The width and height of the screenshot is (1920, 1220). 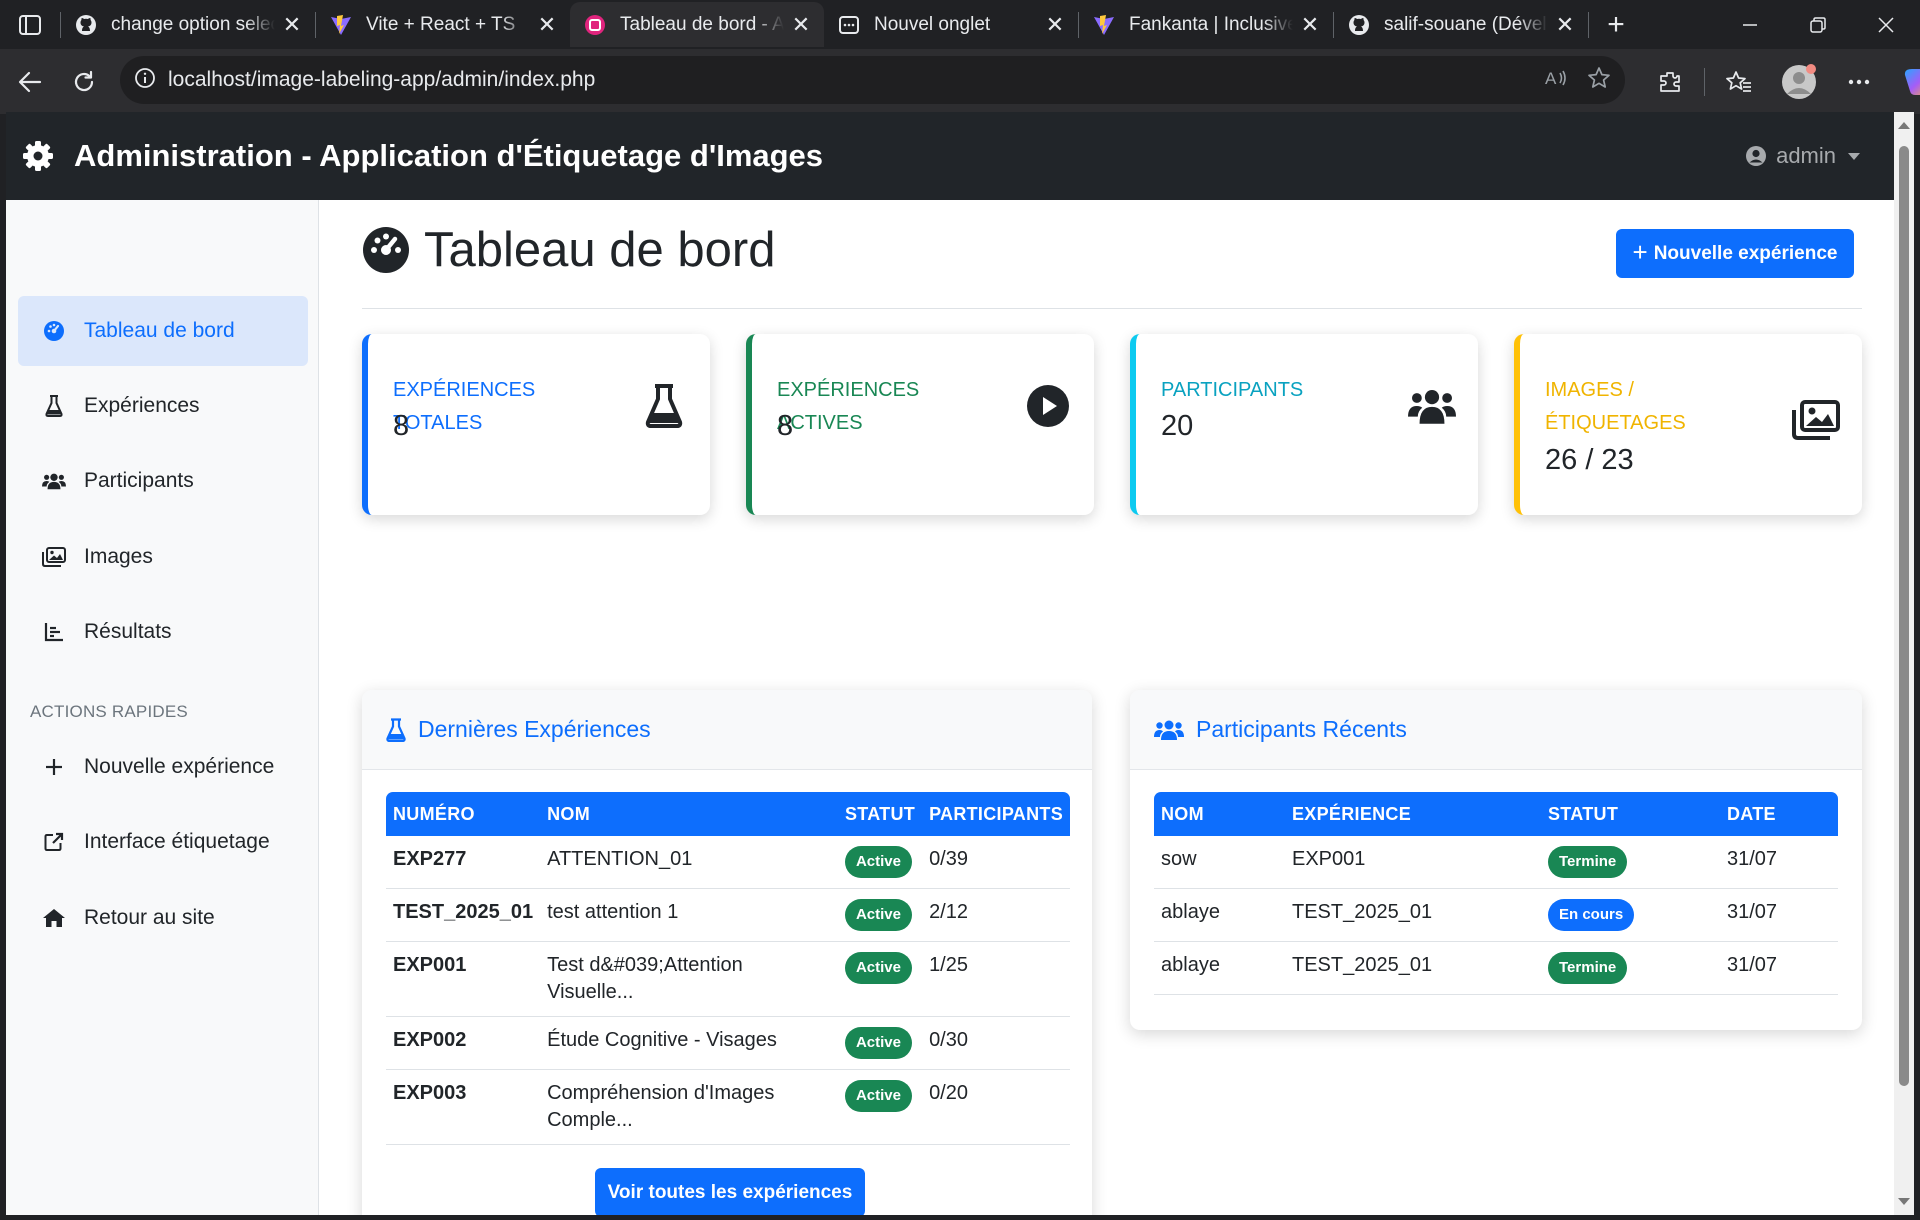 I want to click on copilot-icon, so click(x=1904, y=81).